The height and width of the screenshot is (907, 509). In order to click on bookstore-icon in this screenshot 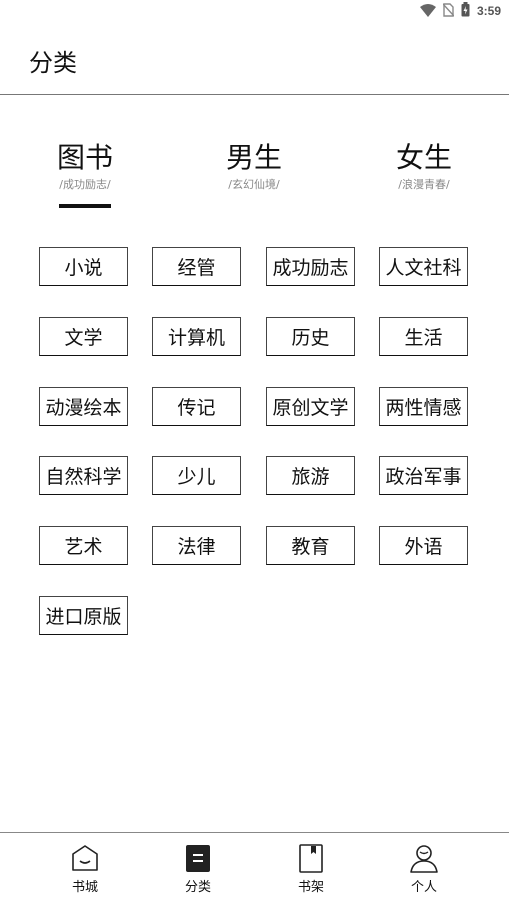, I will do `click(85, 858)`.